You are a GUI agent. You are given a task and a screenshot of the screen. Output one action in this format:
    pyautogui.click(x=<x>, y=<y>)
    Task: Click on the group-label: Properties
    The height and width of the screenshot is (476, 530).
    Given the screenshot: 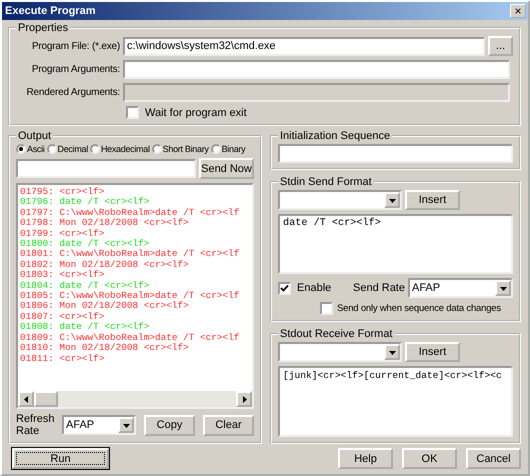 What is the action you would take?
    pyautogui.click(x=43, y=28)
    